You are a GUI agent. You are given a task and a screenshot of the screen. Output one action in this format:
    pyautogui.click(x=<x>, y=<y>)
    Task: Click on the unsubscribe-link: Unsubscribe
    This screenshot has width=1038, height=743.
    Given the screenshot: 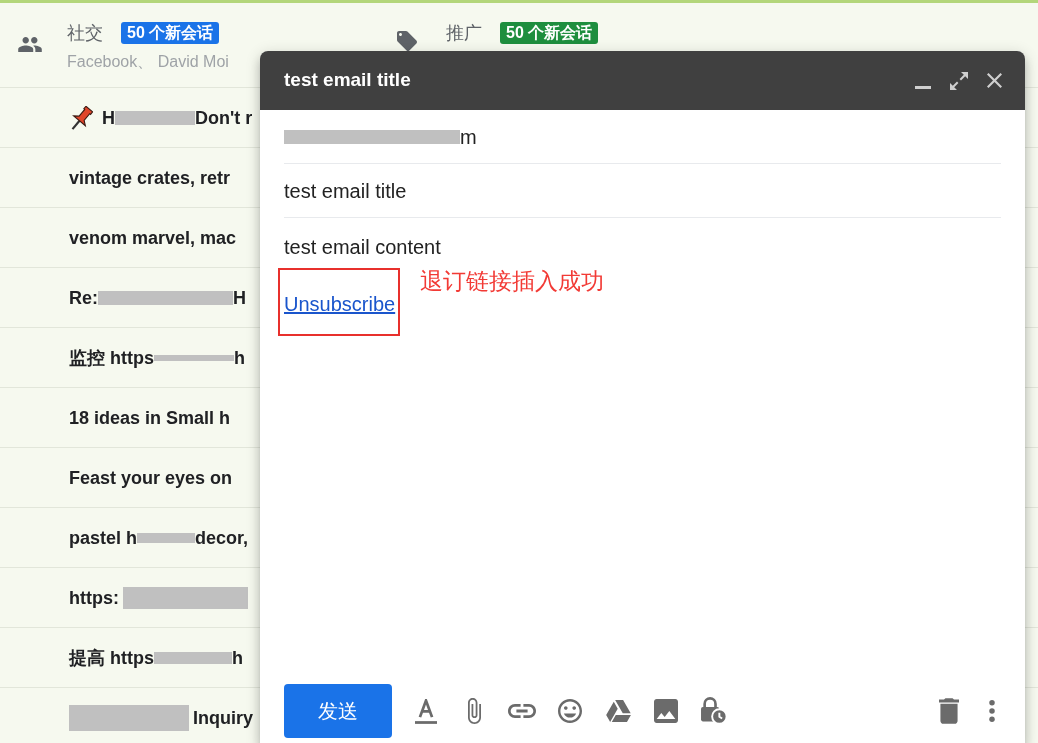 What is the action you would take?
    pyautogui.click(x=340, y=304)
    